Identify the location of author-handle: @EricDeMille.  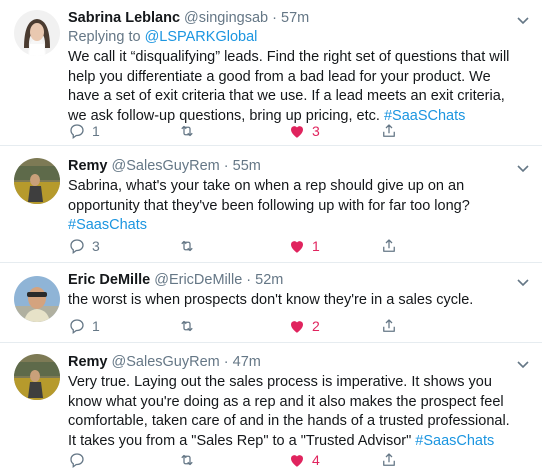
(198, 280).